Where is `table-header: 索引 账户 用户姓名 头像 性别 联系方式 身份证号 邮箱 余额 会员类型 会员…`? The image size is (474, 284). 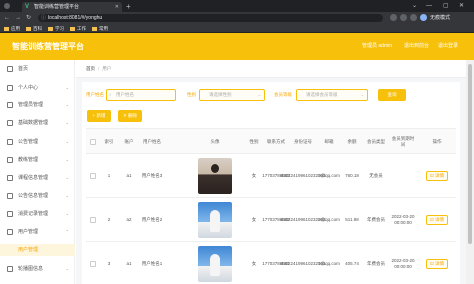
table-header: 索引 账户 用户姓名 头像 性别 联系方式 身份证号 邮箱 余额 会员类型 会员… is located at coordinates (271, 141).